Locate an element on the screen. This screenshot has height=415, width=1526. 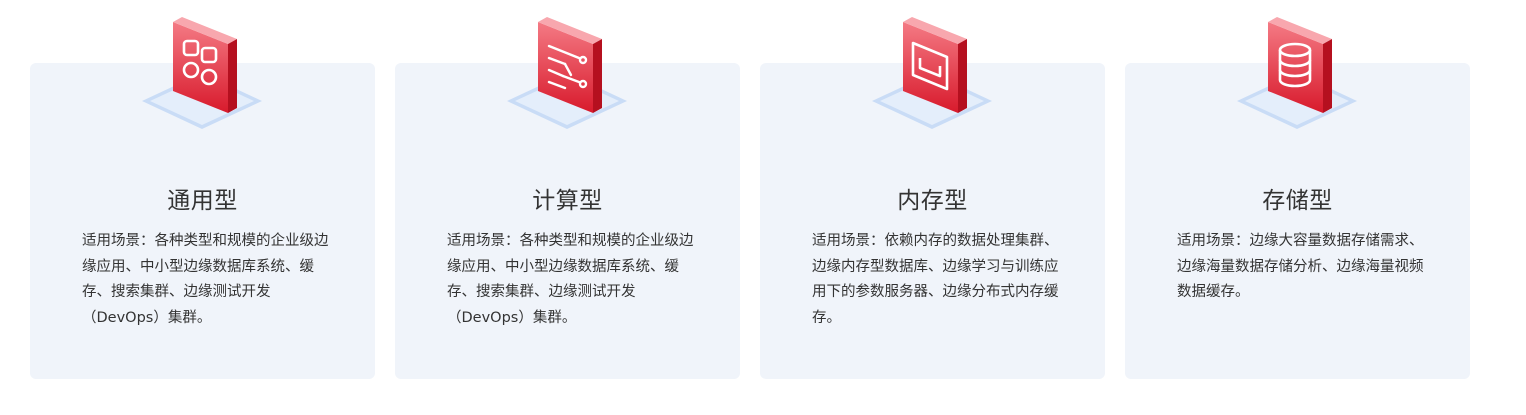
compute-flow-icon is located at coordinates (567, 75).